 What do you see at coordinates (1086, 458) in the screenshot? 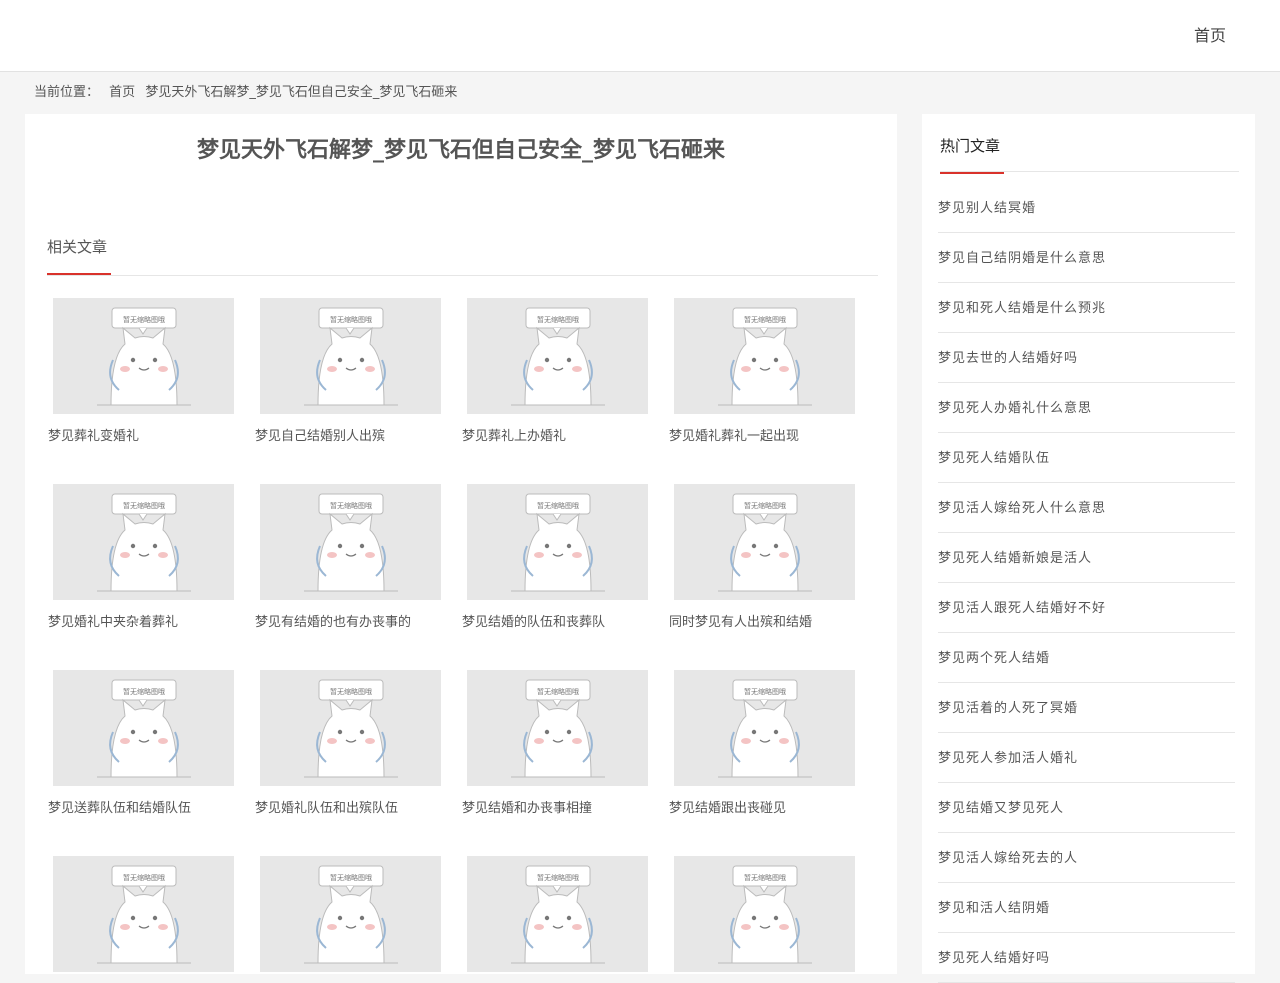
I see `hot-article-link: 梦见死人结婚队伍` at bounding box center [1086, 458].